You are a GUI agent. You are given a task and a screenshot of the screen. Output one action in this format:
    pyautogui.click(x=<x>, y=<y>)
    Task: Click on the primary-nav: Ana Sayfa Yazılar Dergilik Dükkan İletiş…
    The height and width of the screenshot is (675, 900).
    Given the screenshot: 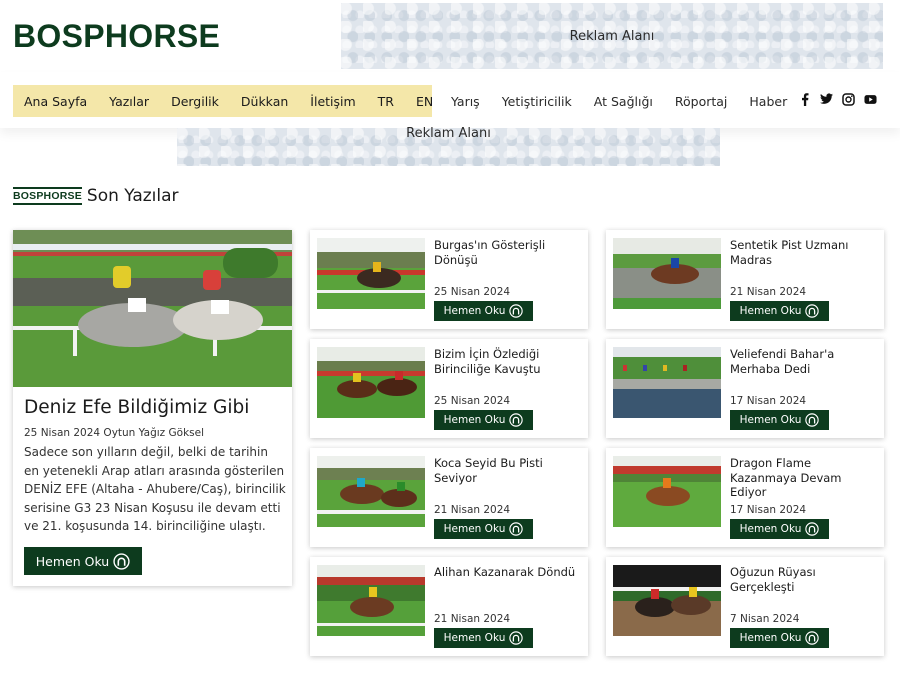 What is the action you would take?
    pyautogui.click(x=223, y=101)
    